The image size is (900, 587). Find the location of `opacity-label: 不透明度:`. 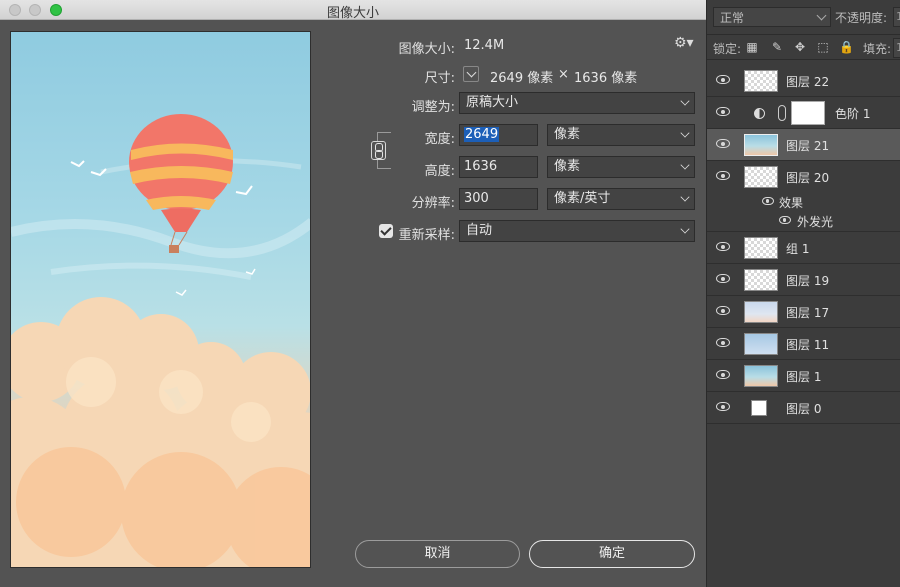

opacity-label: 不透明度: is located at coordinates (861, 18).